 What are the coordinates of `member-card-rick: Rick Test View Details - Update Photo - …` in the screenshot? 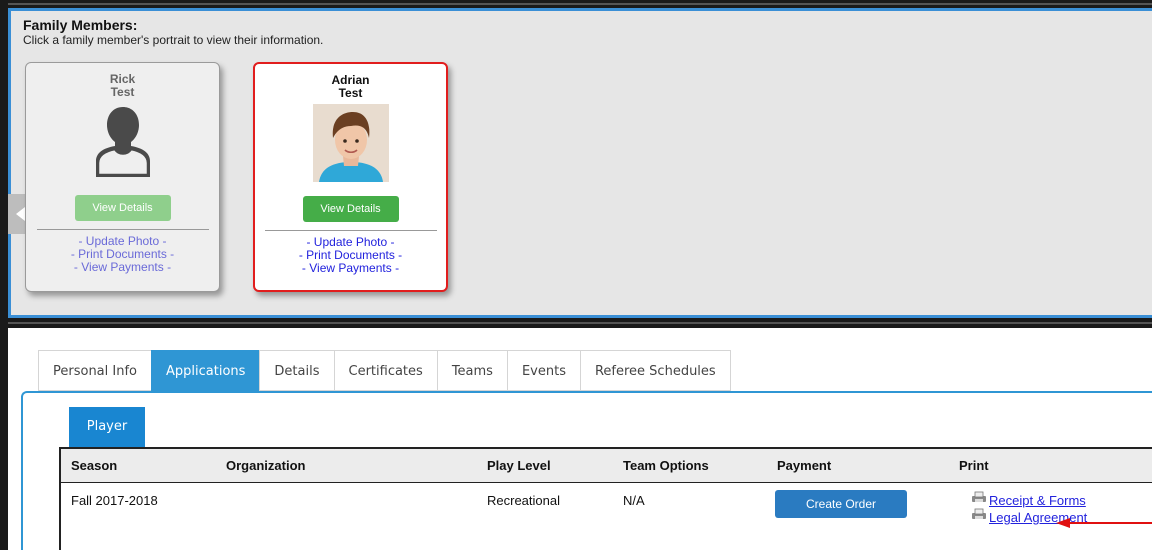 It's located at (122, 177).